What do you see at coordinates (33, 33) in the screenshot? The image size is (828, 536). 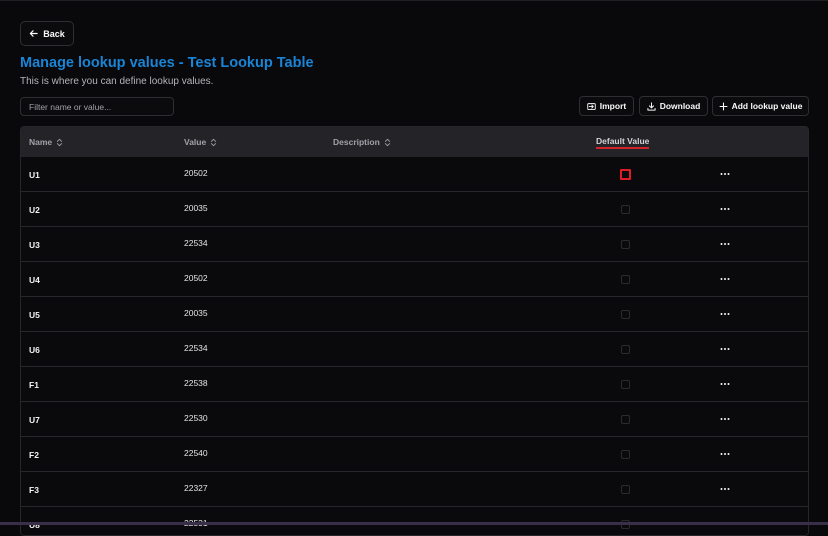 I see `arrow-left-icon` at bounding box center [33, 33].